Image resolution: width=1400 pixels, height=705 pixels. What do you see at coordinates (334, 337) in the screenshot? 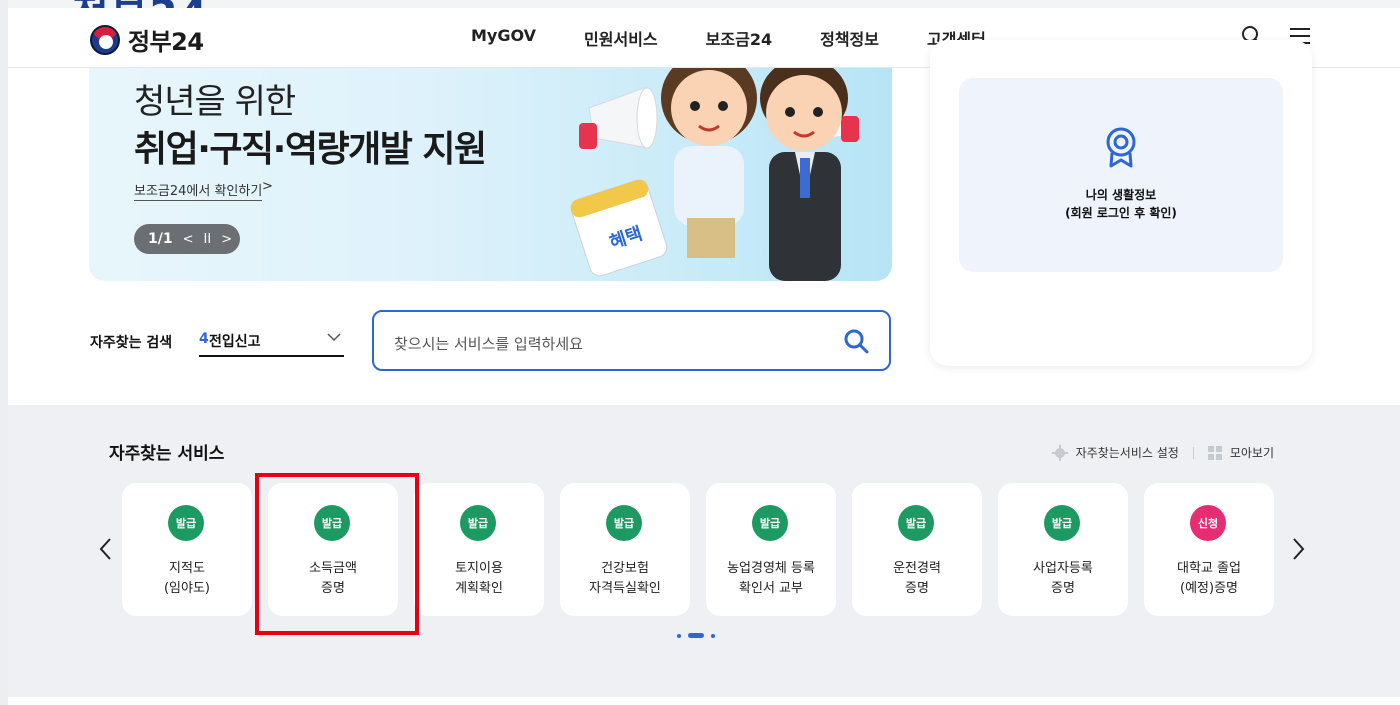
I see `chevron-down-icon` at bounding box center [334, 337].